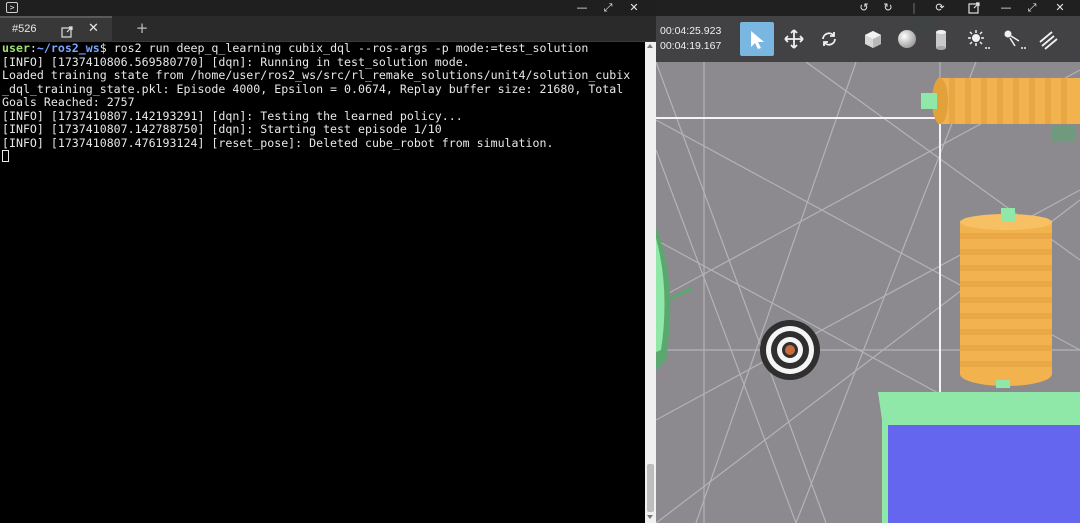 The width and height of the screenshot is (1080, 523). I want to click on blue-block, so click(979, 457).